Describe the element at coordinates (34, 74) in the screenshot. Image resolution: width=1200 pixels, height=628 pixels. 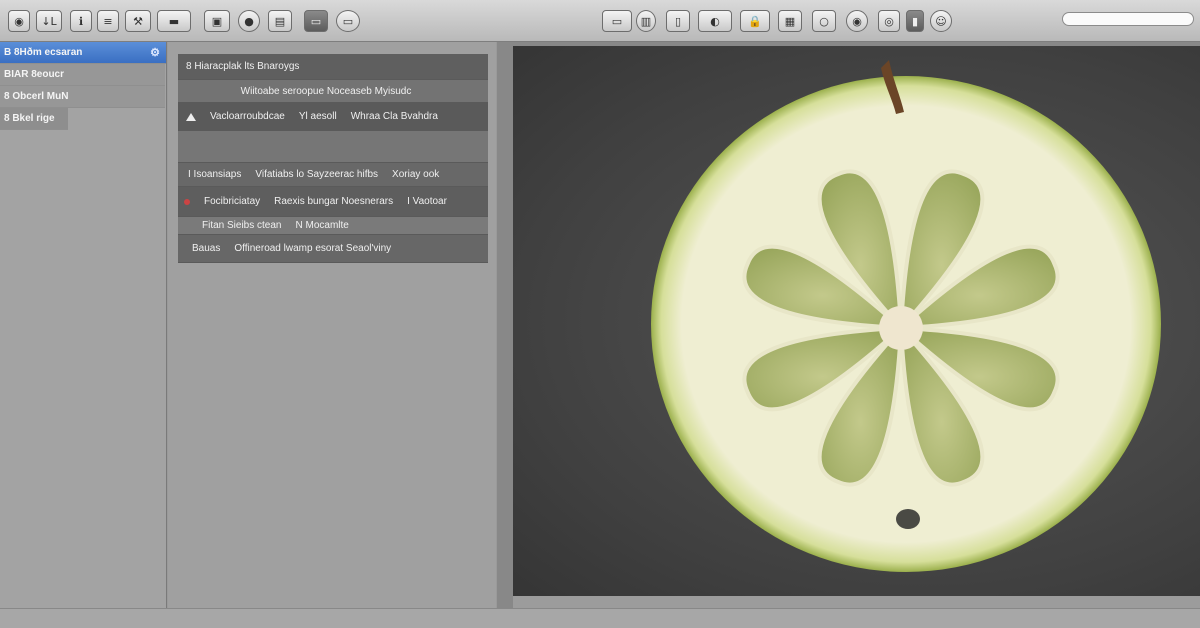
I see `sidebar-item-label: BIAR 8eoucr` at that location.